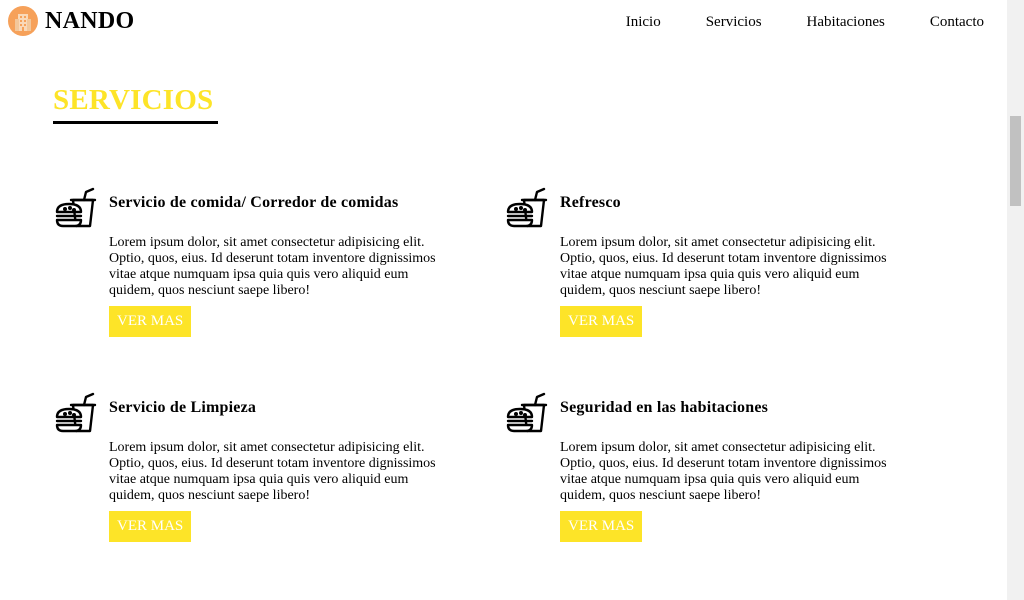 The width and height of the screenshot is (1024, 600). What do you see at coordinates (1015, 161) in the screenshot?
I see `scrollbar-thumb` at bounding box center [1015, 161].